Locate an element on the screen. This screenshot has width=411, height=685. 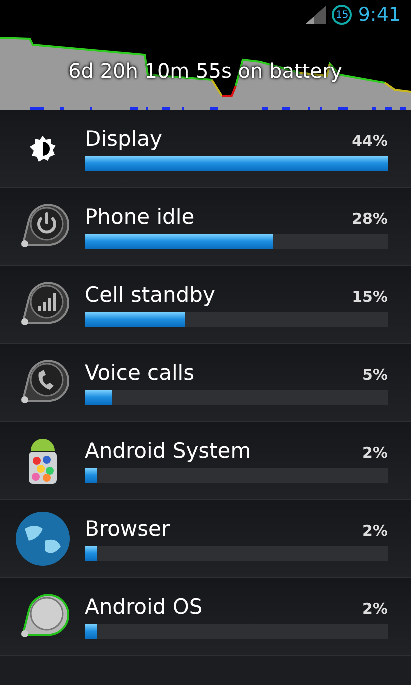
usage-row: Android System 2% is located at coordinates (205, 461).